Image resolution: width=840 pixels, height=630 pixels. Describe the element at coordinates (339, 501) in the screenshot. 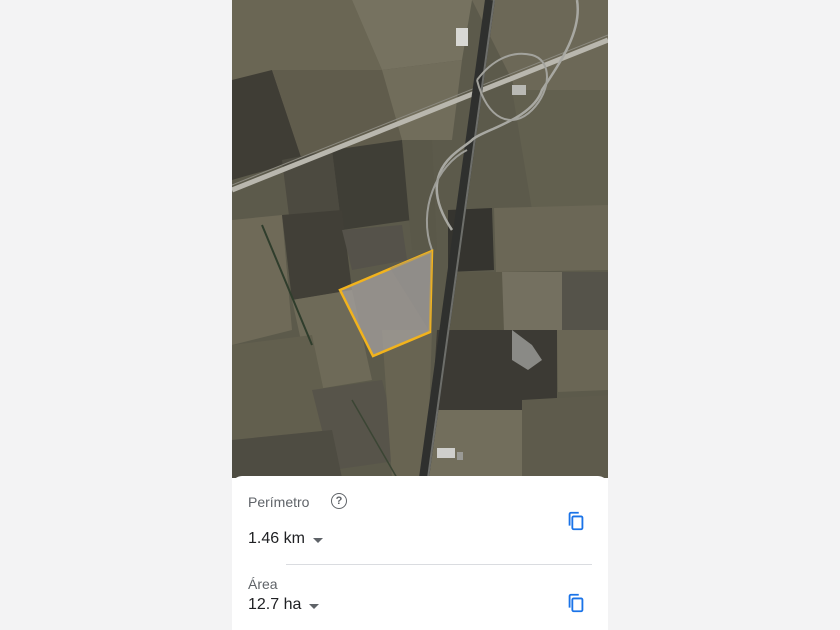

I see `question-circle-icon: ?` at that location.